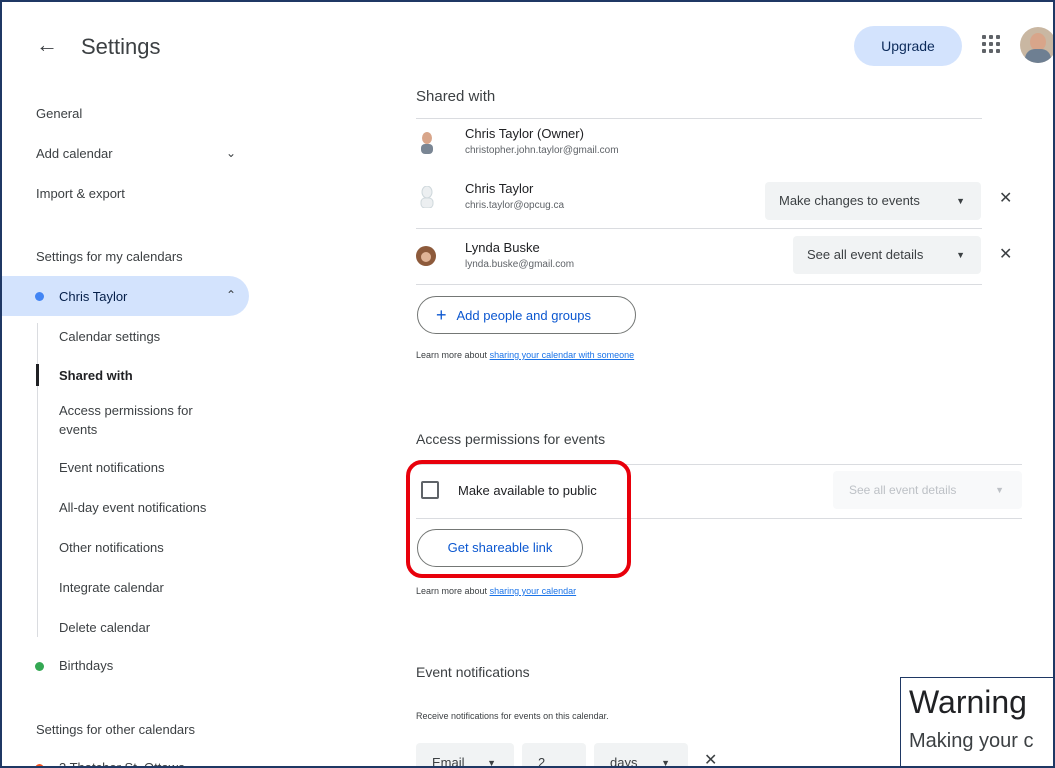 This screenshot has height=768, width=1055. What do you see at coordinates (39, 296) in the screenshot?
I see `calendar-color-dot` at bounding box center [39, 296].